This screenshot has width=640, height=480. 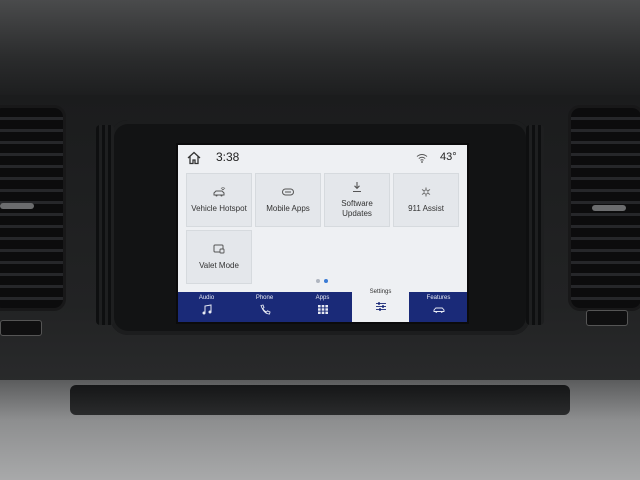 What do you see at coordinates (422, 158) in the screenshot?
I see `wifi-icon` at bounding box center [422, 158].